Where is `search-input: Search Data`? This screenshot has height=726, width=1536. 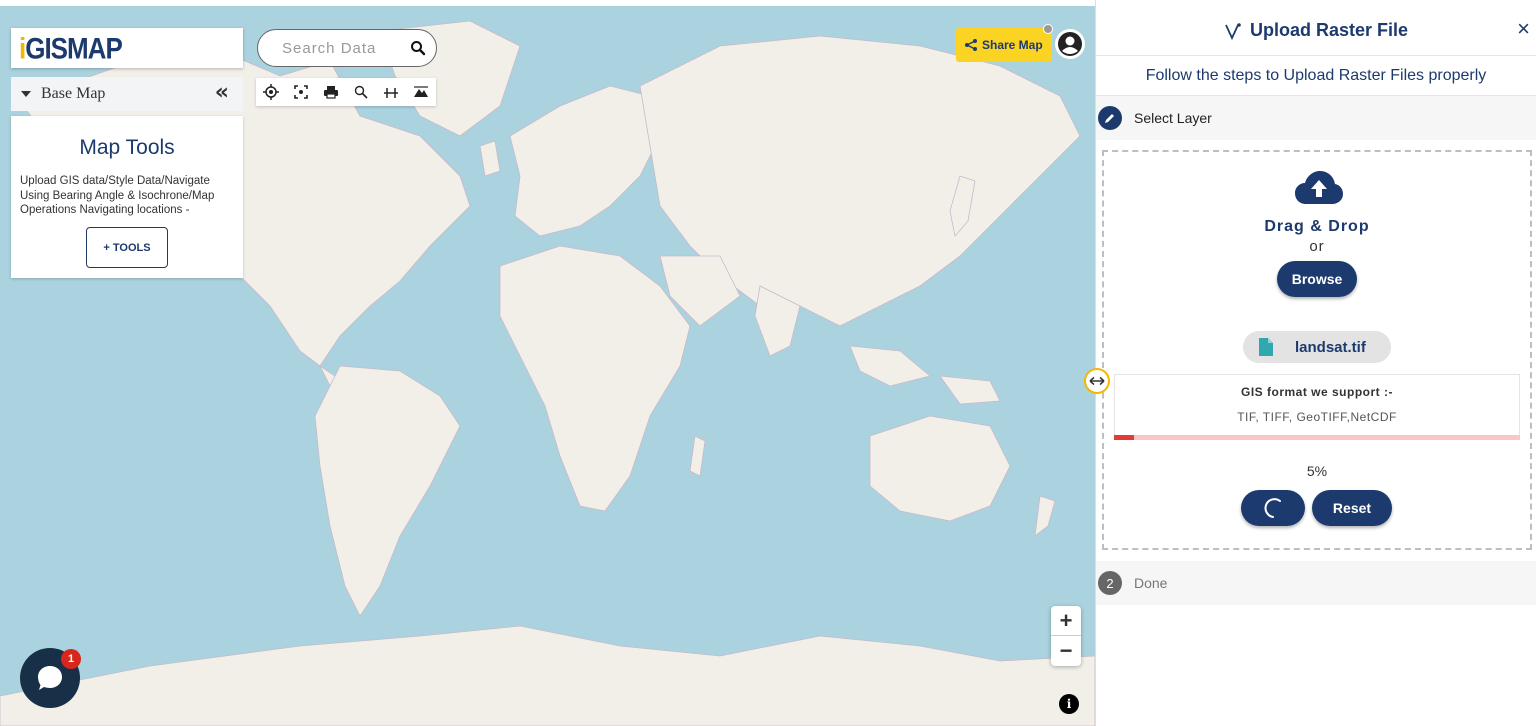
search-input: Search Data is located at coordinates (347, 48).